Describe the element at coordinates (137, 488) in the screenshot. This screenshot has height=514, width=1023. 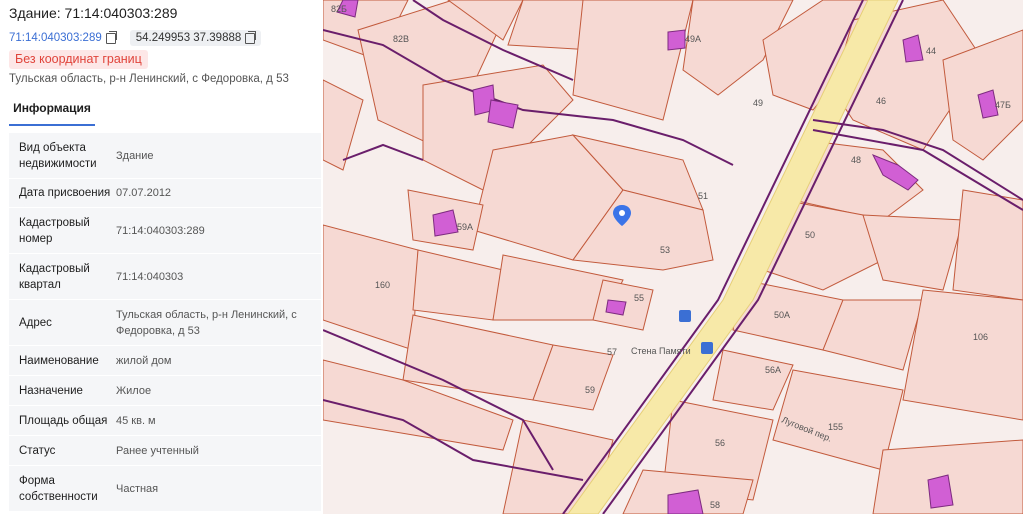
I see `row-value: Частная` at that location.